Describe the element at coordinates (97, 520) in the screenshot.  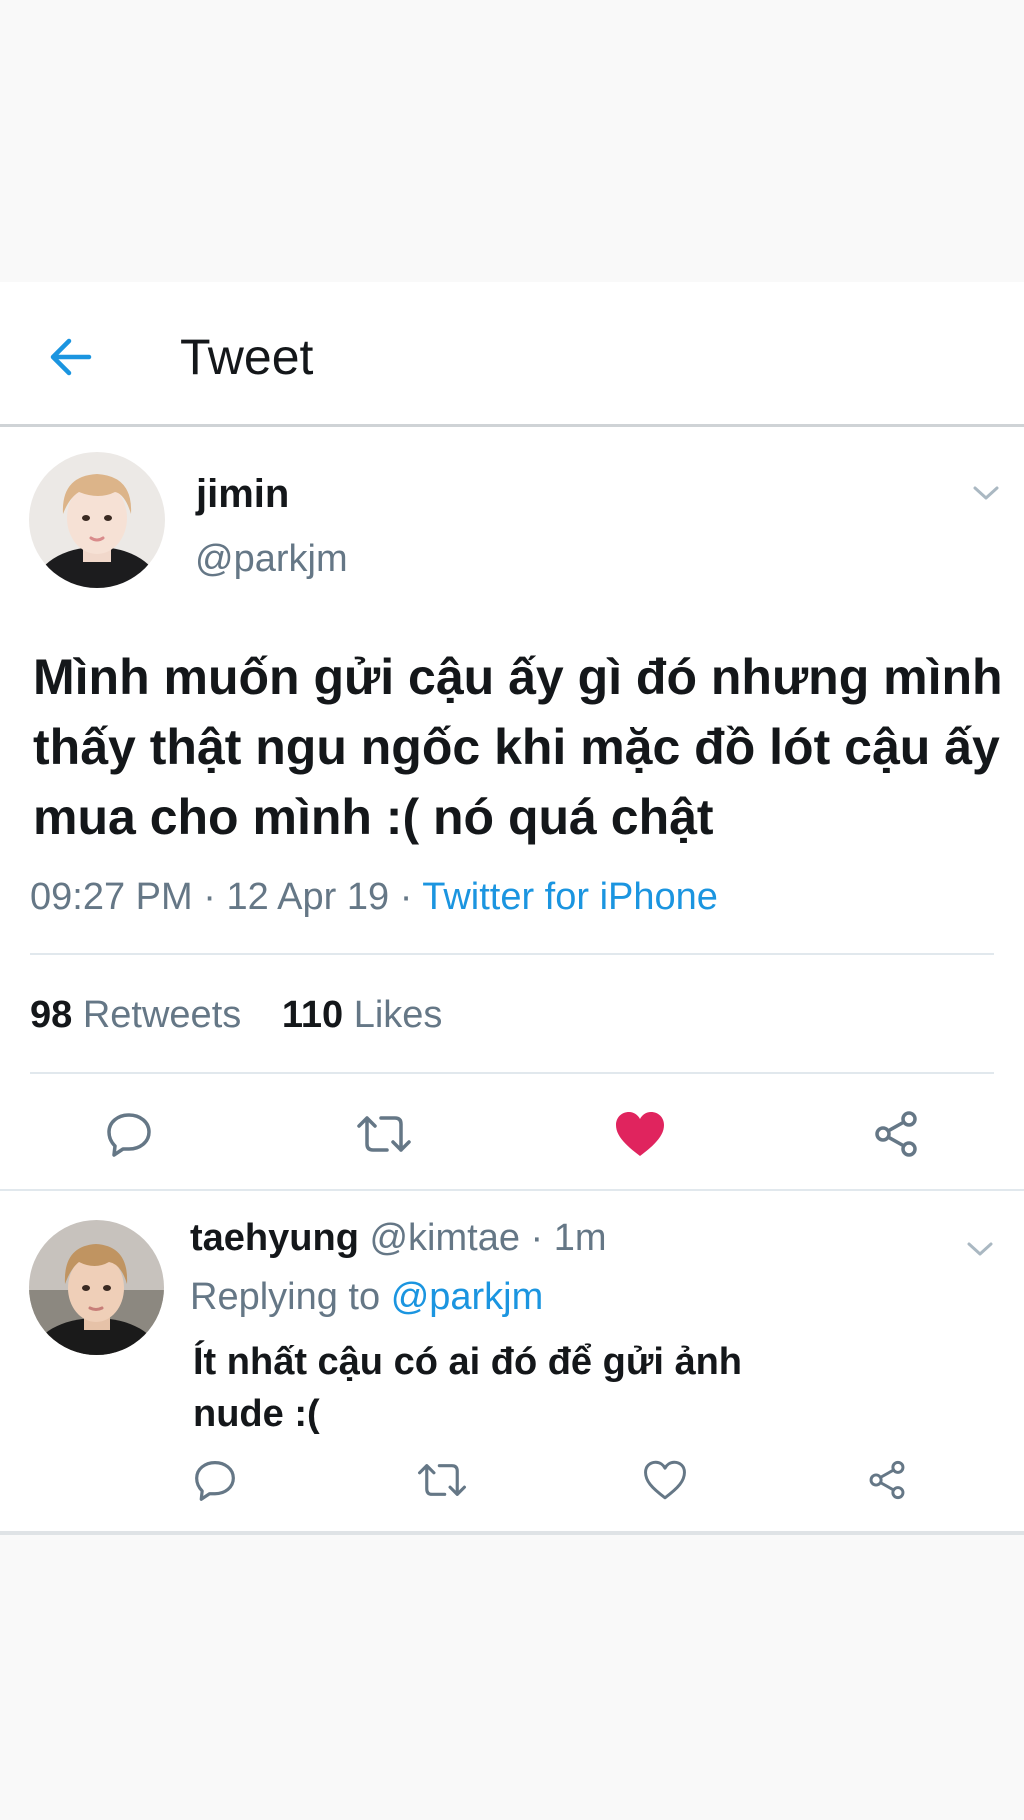
I see `avatar` at that location.